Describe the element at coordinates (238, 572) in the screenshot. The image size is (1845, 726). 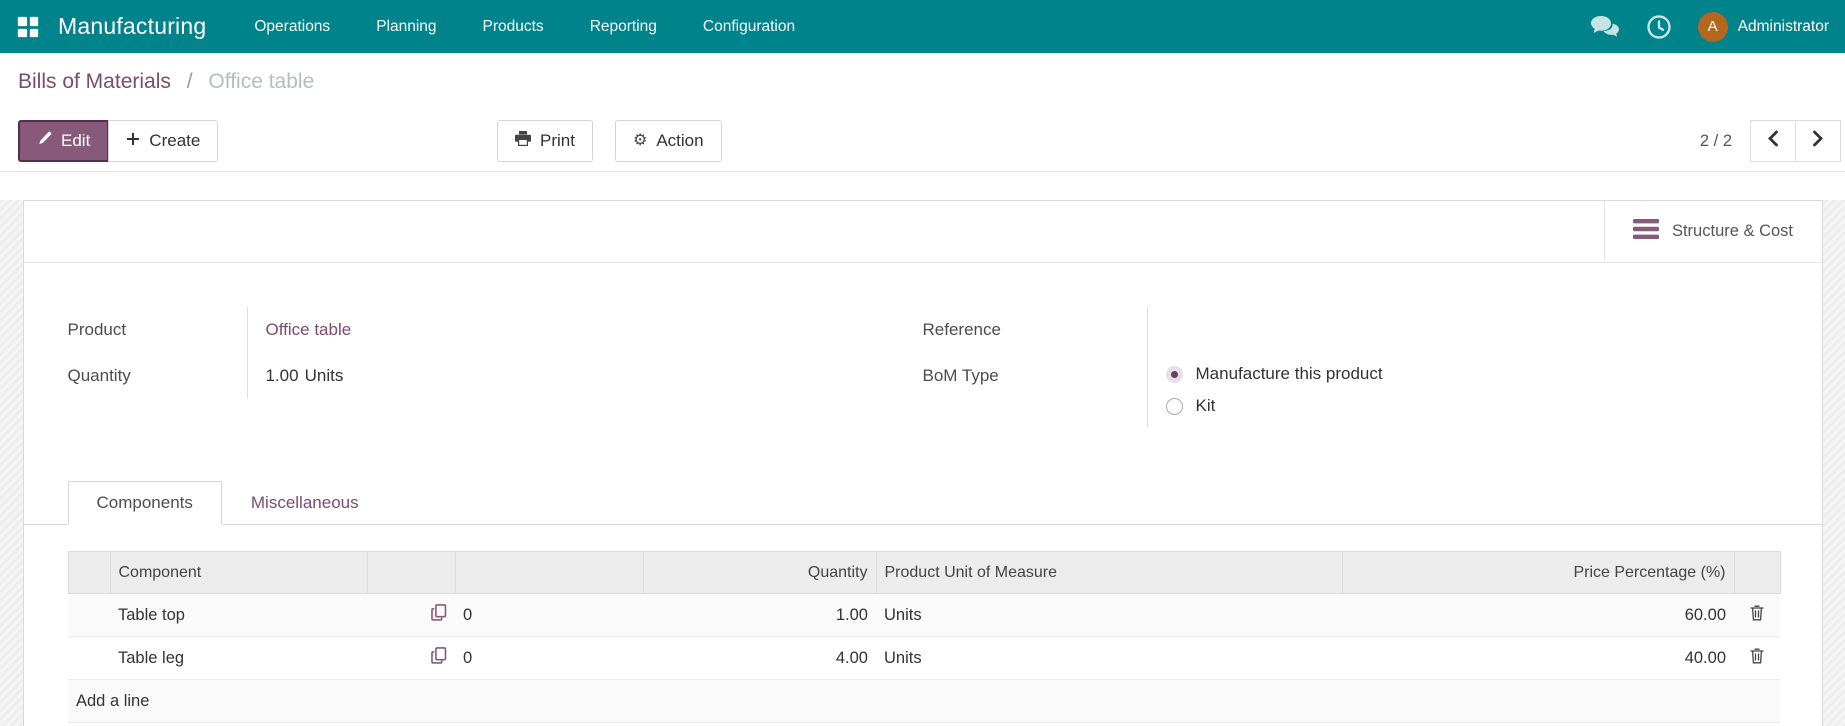
I see `header-component: Component` at that location.